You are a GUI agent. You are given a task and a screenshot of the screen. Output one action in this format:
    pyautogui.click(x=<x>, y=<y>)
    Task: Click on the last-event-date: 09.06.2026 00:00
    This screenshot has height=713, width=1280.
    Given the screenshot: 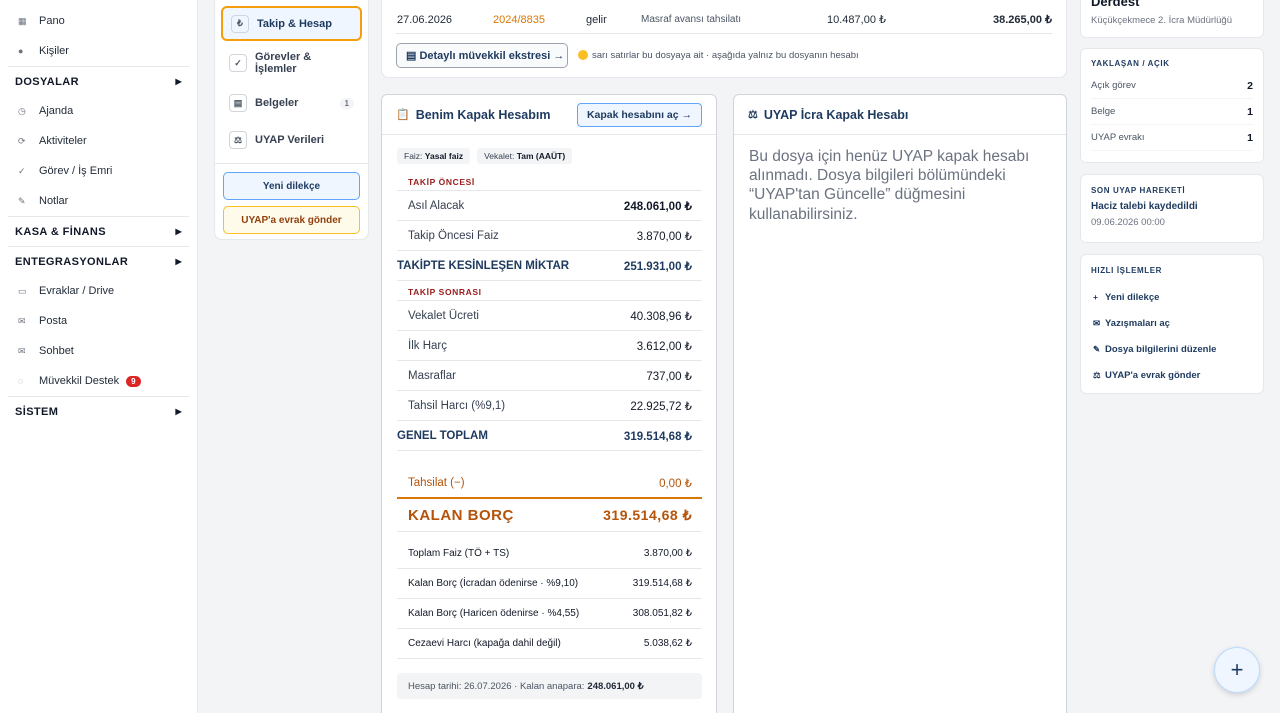 What is the action you would take?
    pyautogui.click(x=1128, y=222)
    